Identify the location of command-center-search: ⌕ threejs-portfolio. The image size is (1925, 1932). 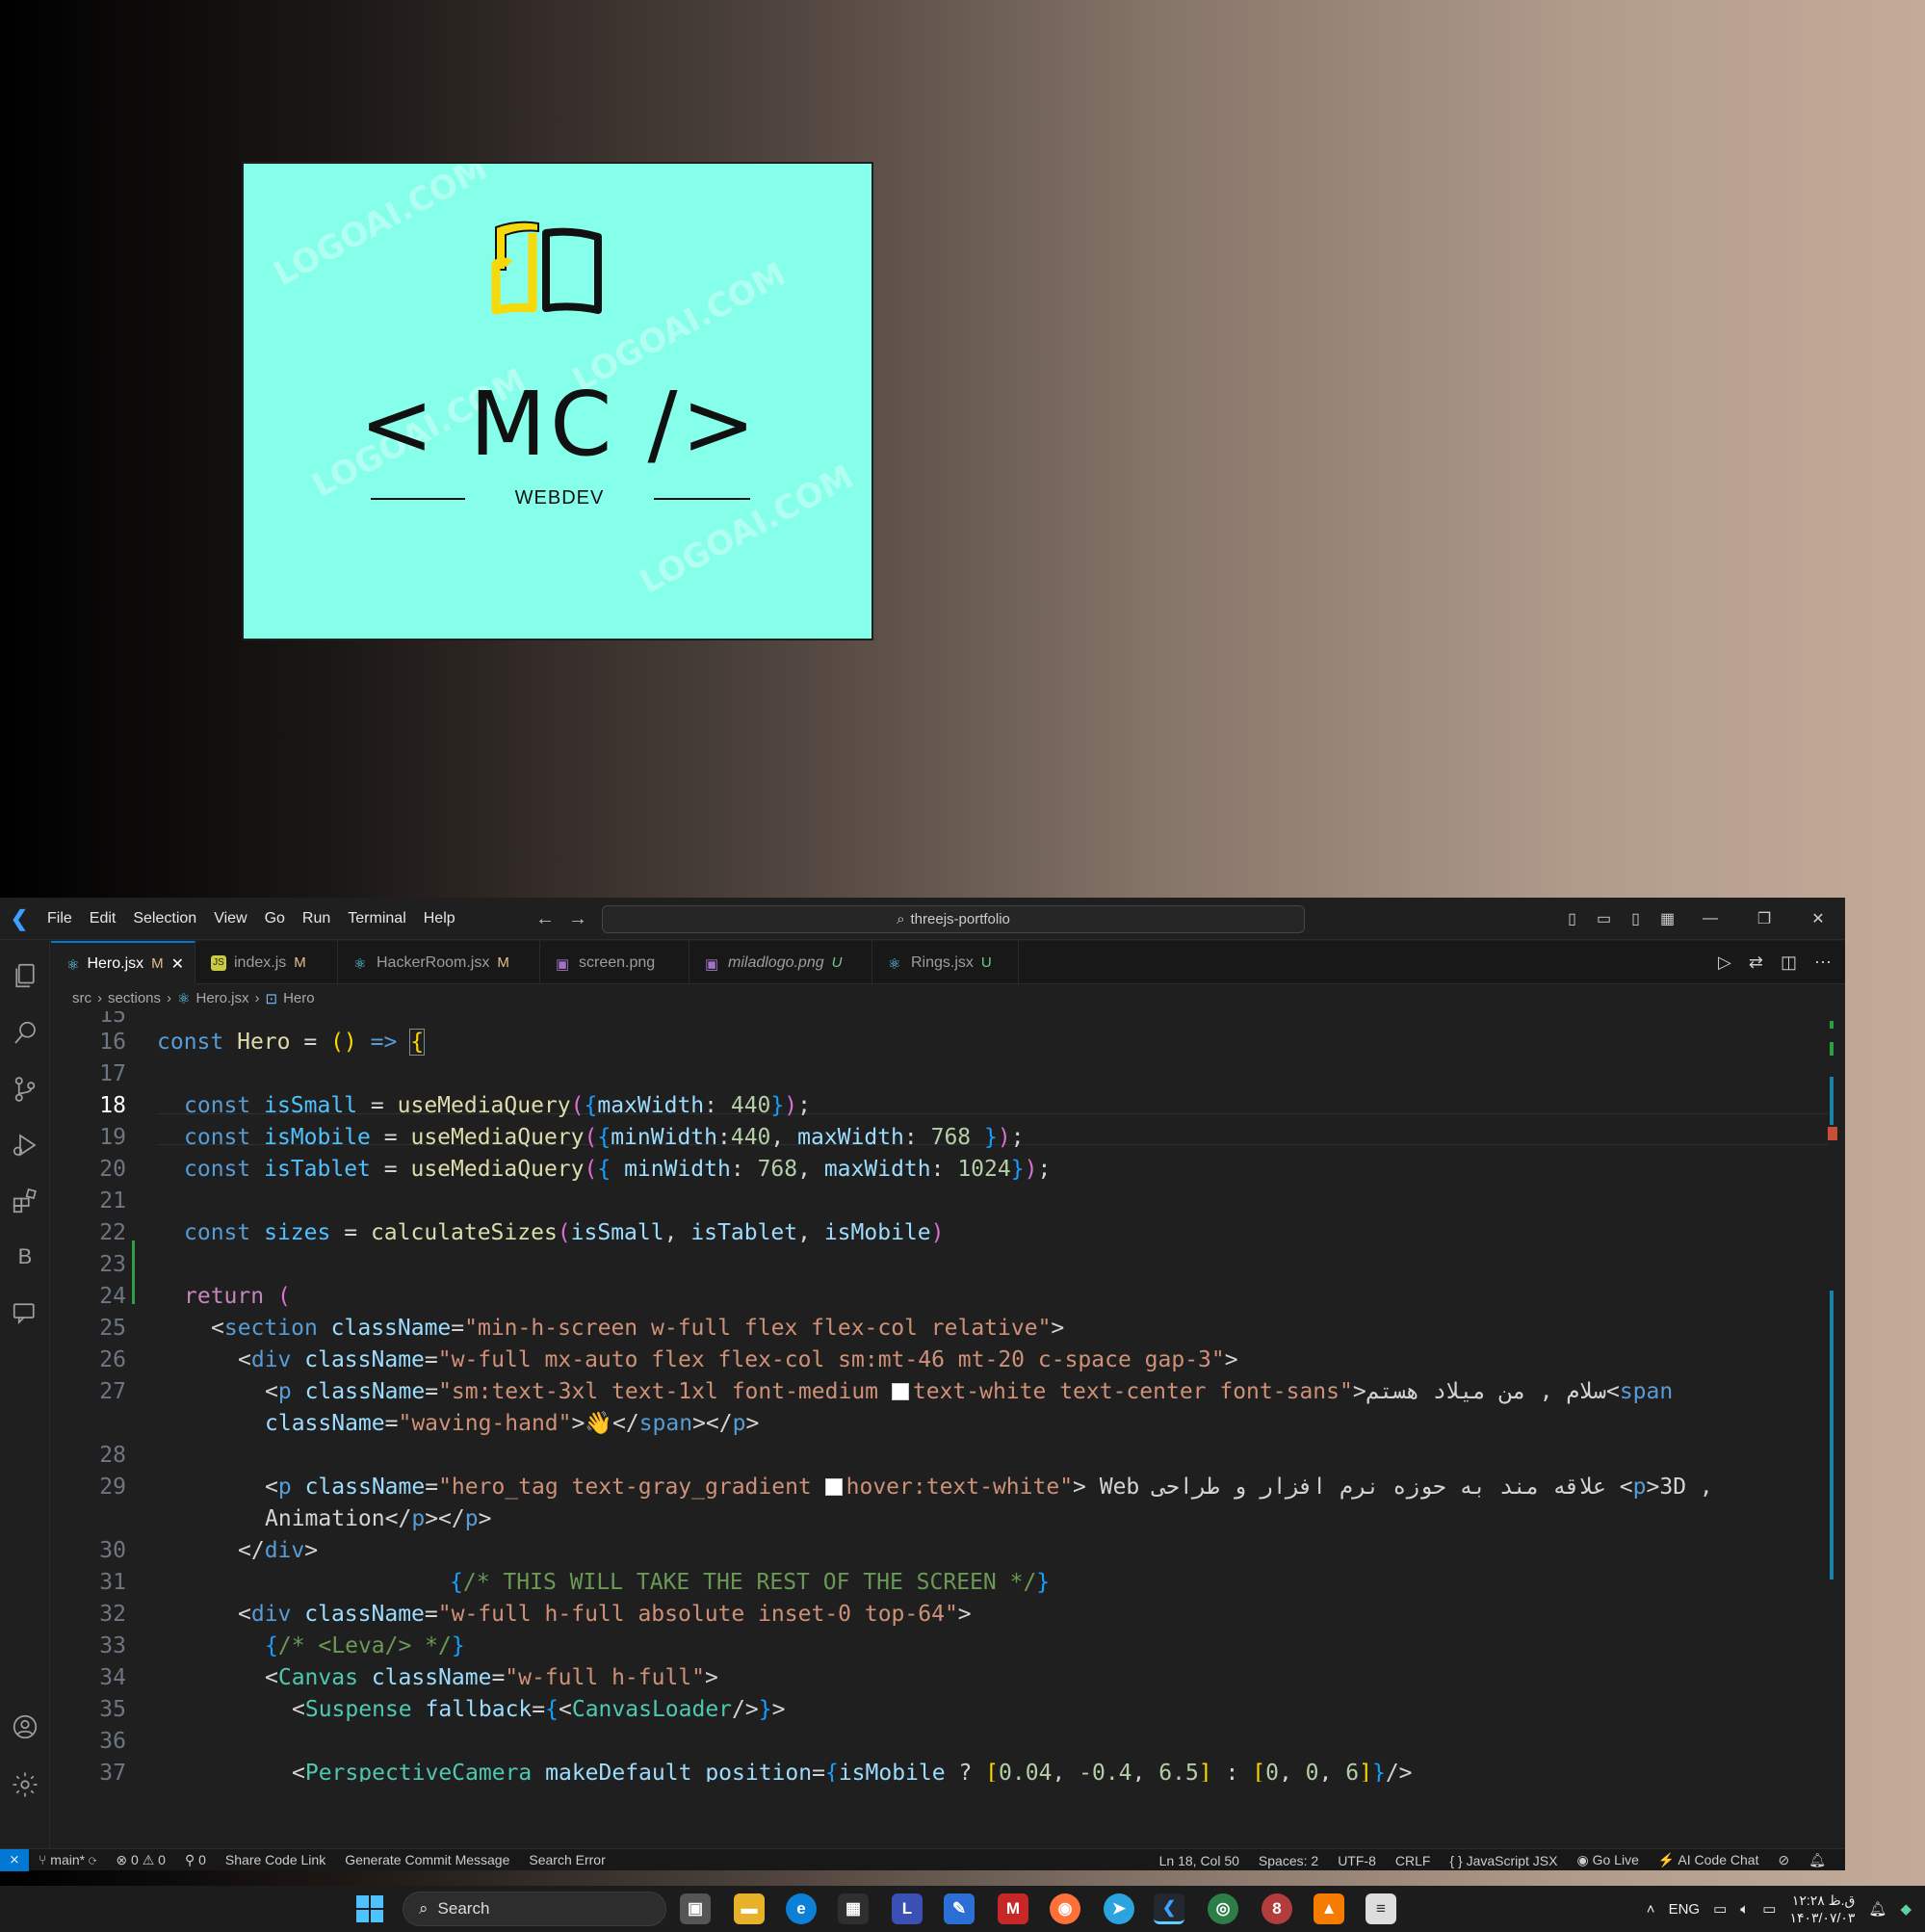
(953, 919).